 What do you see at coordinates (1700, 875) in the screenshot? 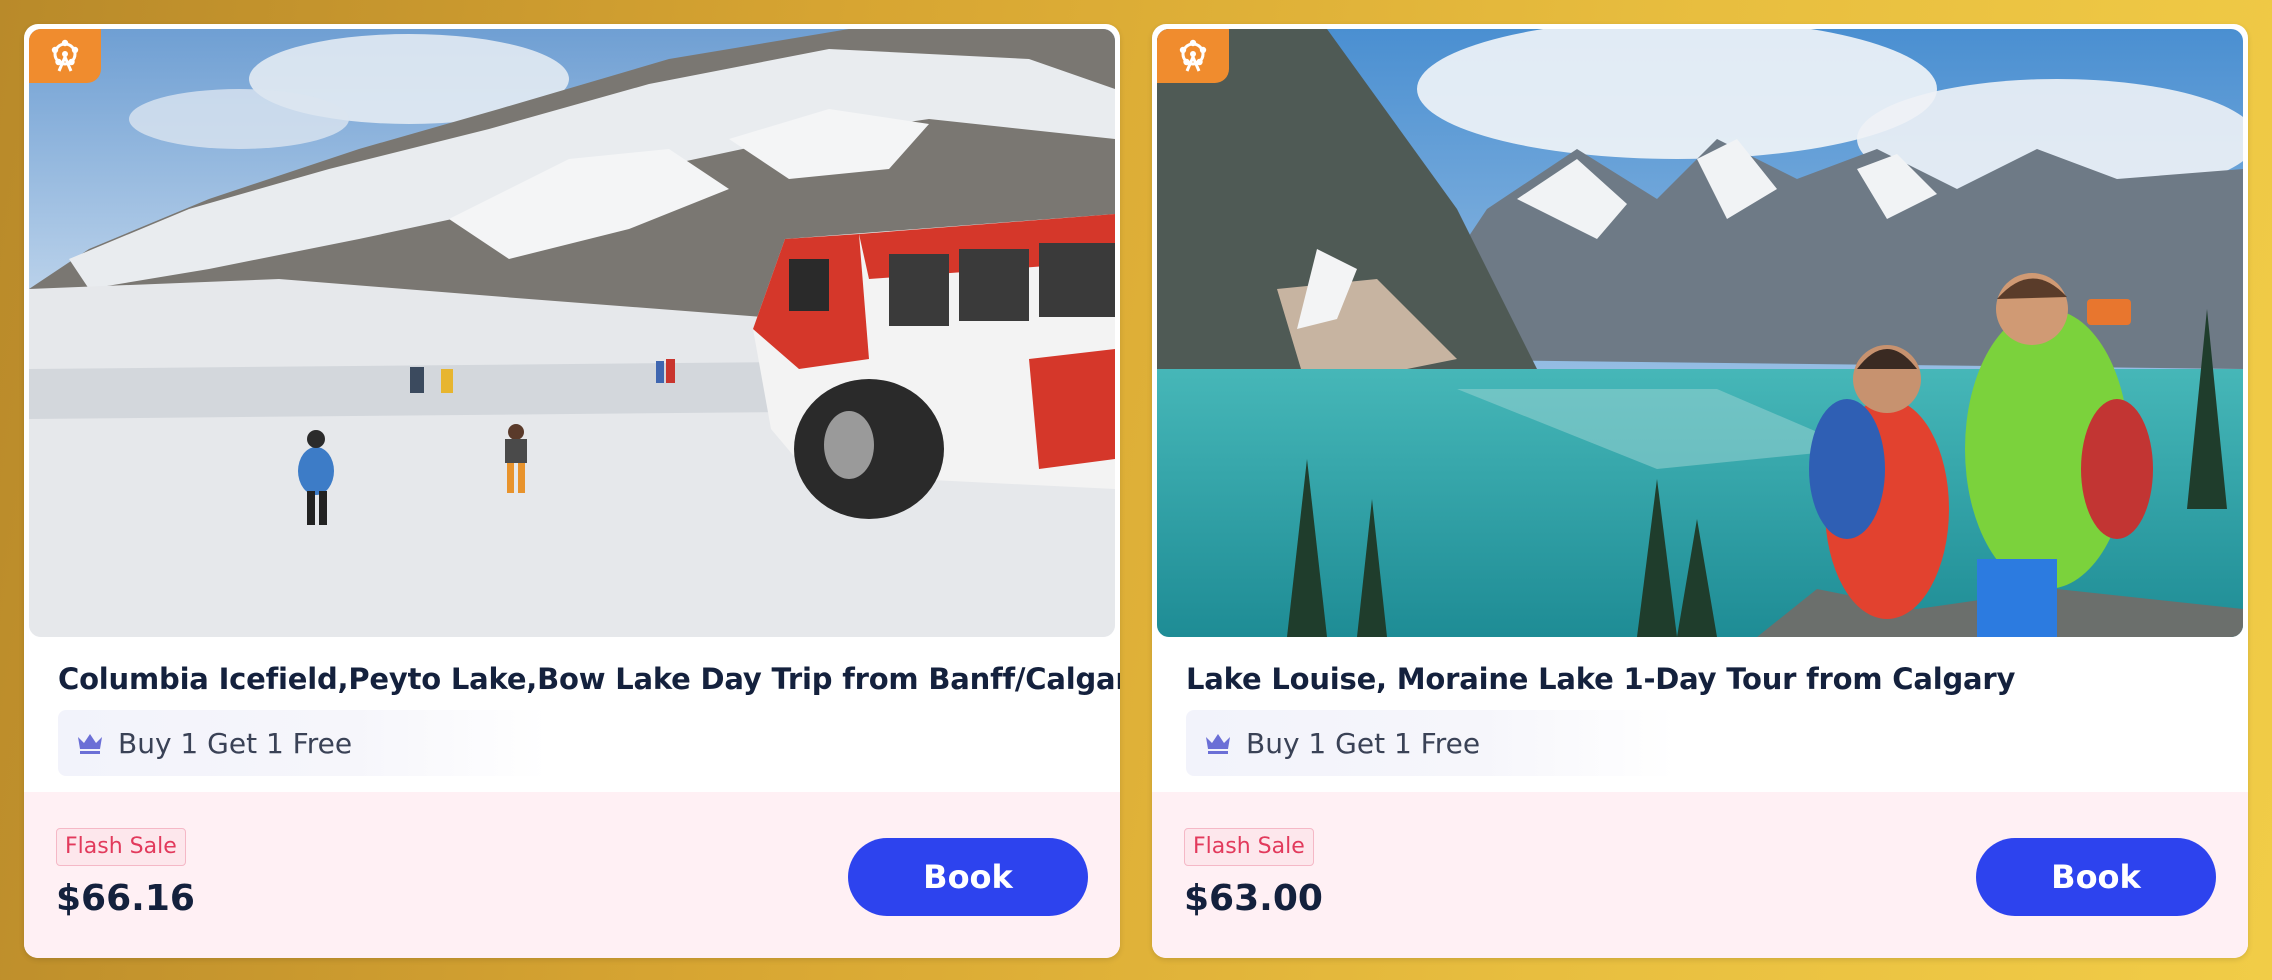
I see `price-band: Flash Sale $63.00 Book` at bounding box center [1700, 875].